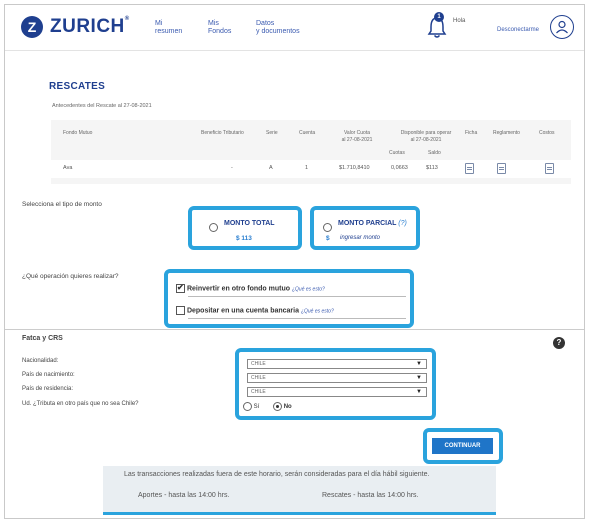  What do you see at coordinates (232, 168) in the screenshot?
I see `cell-beneficio: -` at bounding box center [232, 168].